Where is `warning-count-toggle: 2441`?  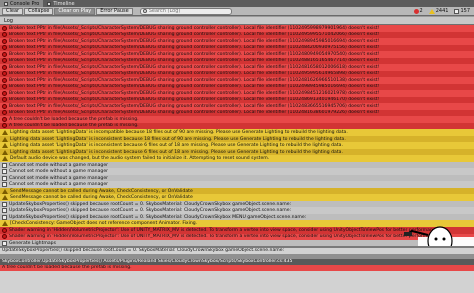 warning-count-toggle: 2441 is located at coordinates (438, 11).